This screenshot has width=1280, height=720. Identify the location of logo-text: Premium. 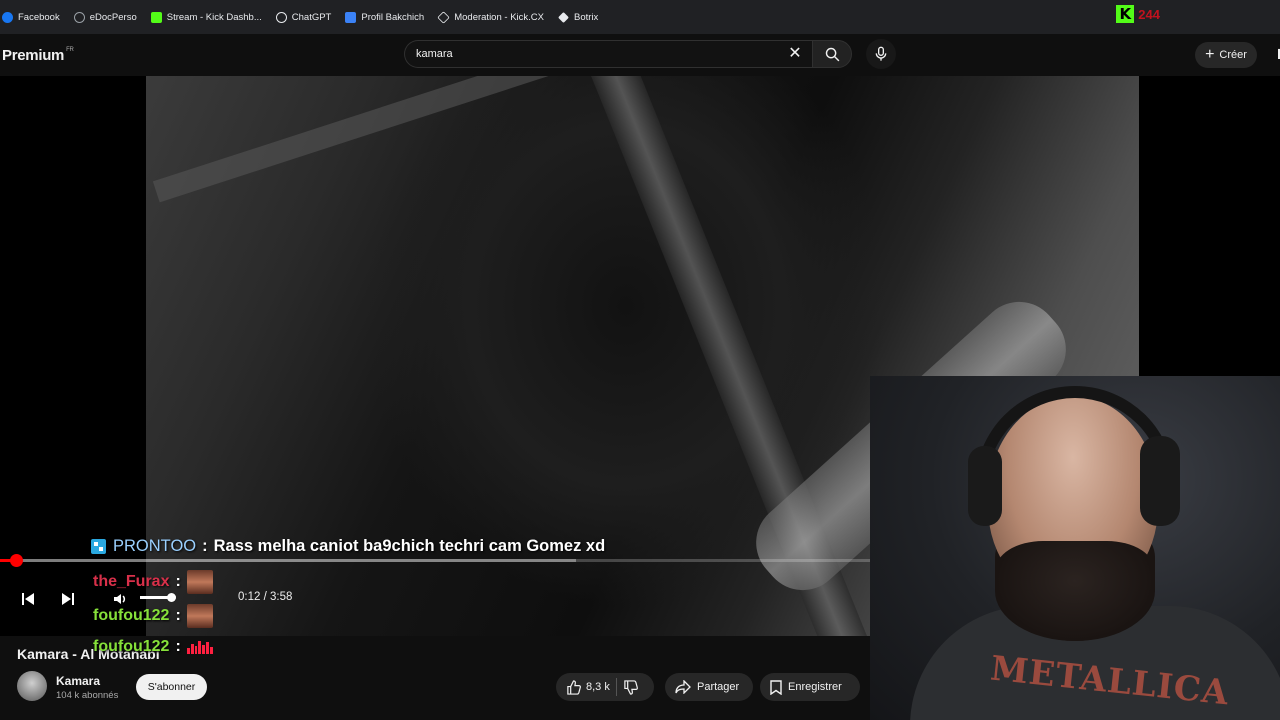
(33, 55).